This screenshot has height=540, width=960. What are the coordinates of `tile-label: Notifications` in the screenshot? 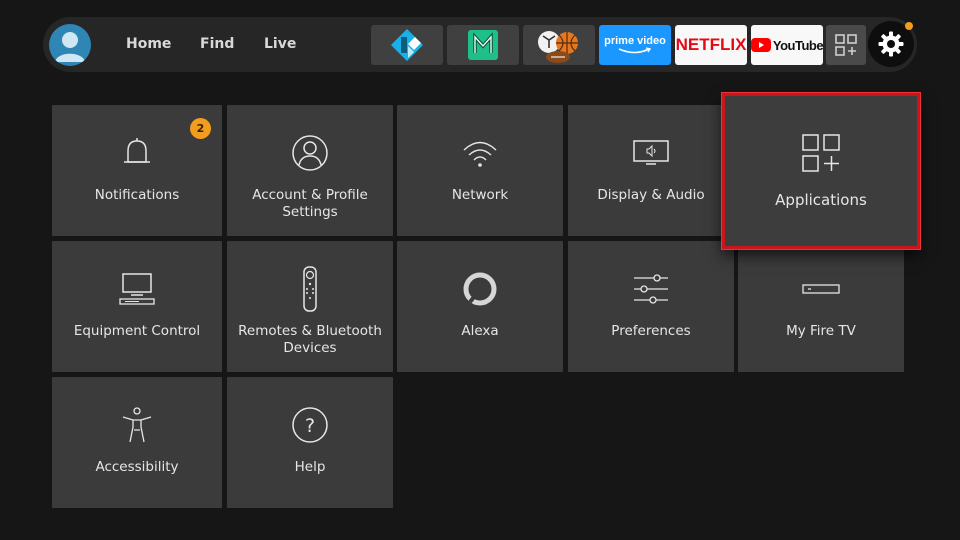 It's located at (137, 195).